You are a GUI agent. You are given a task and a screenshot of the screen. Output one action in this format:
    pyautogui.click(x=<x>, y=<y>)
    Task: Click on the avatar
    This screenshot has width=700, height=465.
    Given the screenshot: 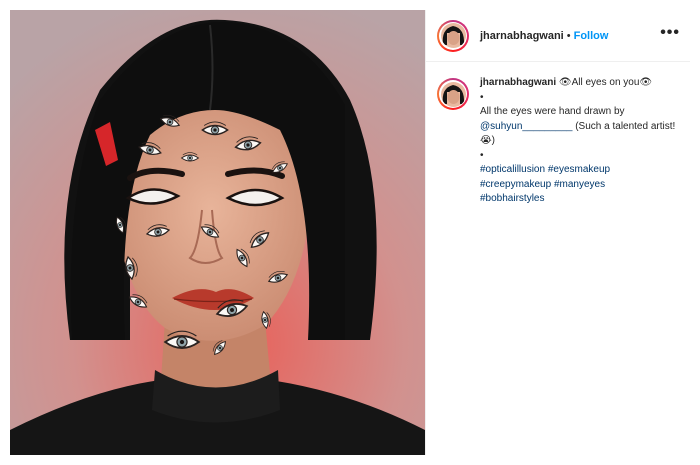 What is the action you would take?
    pyautogui.click(x=453, y=35)
    